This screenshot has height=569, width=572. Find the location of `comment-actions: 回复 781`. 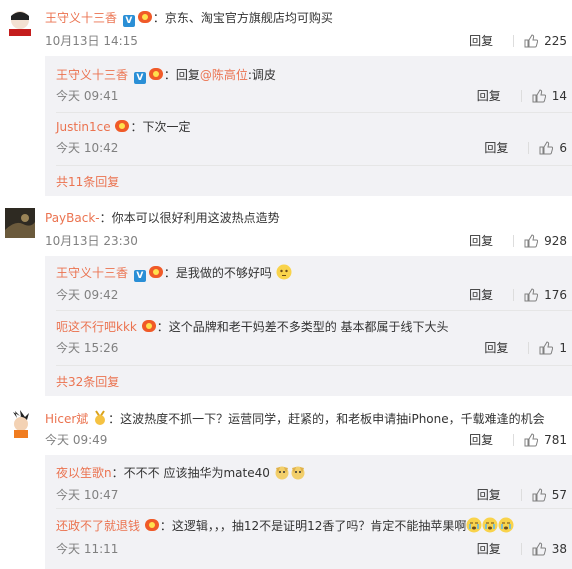

comment-actions: 回复 781 is located at coordinates (518, 439).